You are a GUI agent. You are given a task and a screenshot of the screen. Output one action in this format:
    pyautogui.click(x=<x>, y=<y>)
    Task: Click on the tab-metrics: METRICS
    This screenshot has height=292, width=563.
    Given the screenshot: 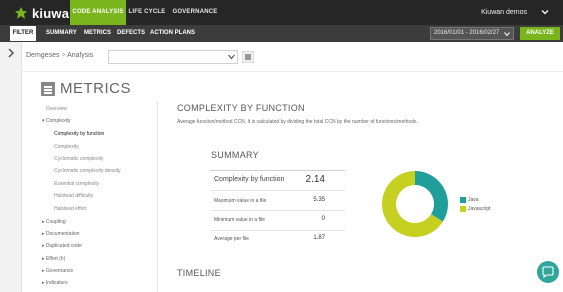 What is the action you would take?
    pyautogui.click(x=97, y=33)
    